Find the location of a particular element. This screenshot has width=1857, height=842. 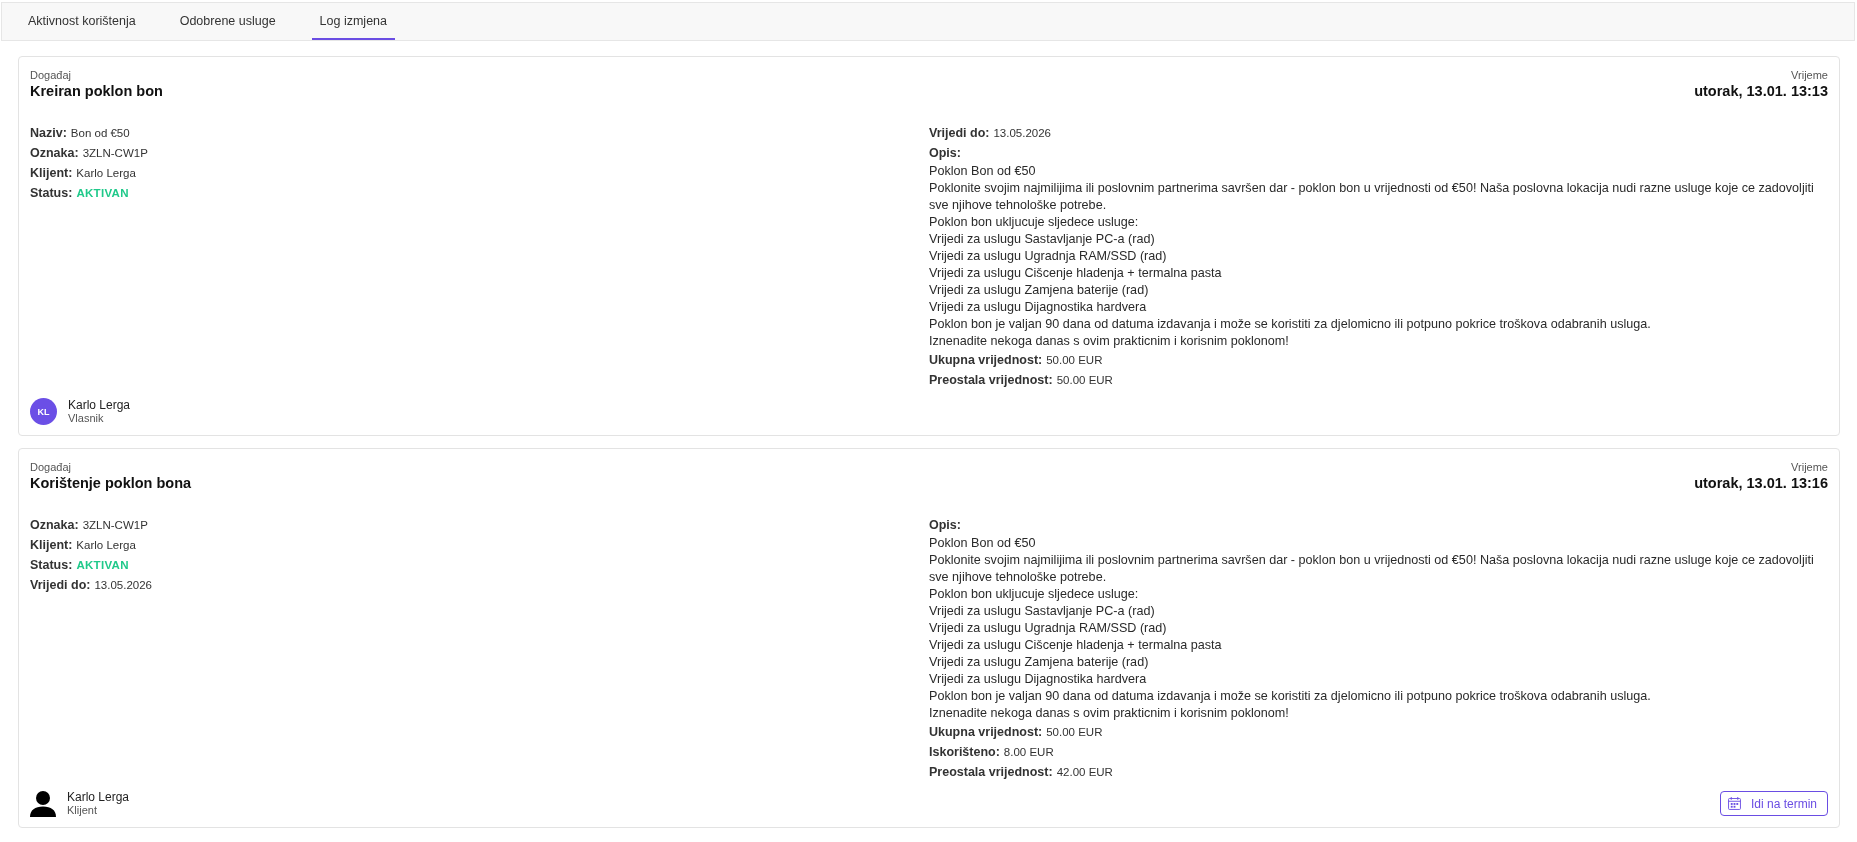

field-label: Iskorišteno: is located at coordinates (964, 752).